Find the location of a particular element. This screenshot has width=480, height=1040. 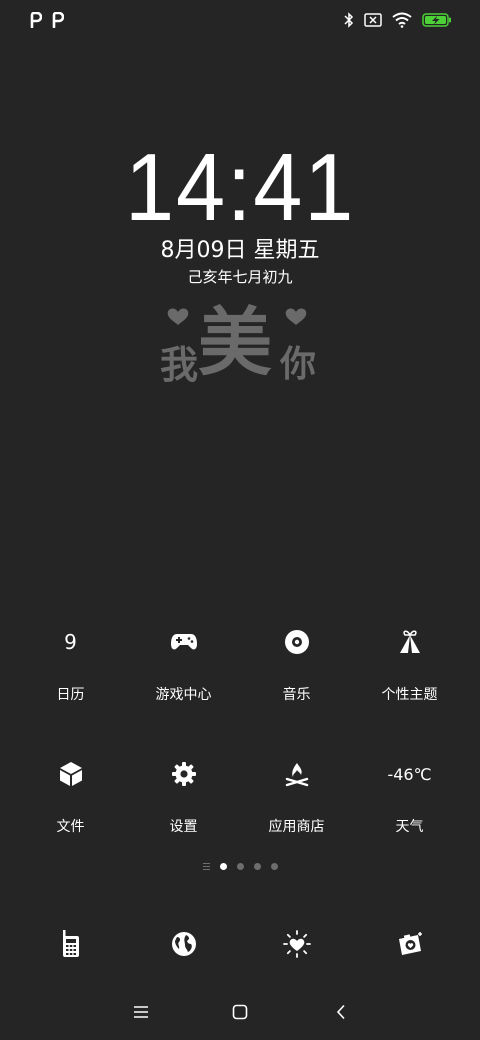

battery-charging-icon is located at coordinates (436, 20).